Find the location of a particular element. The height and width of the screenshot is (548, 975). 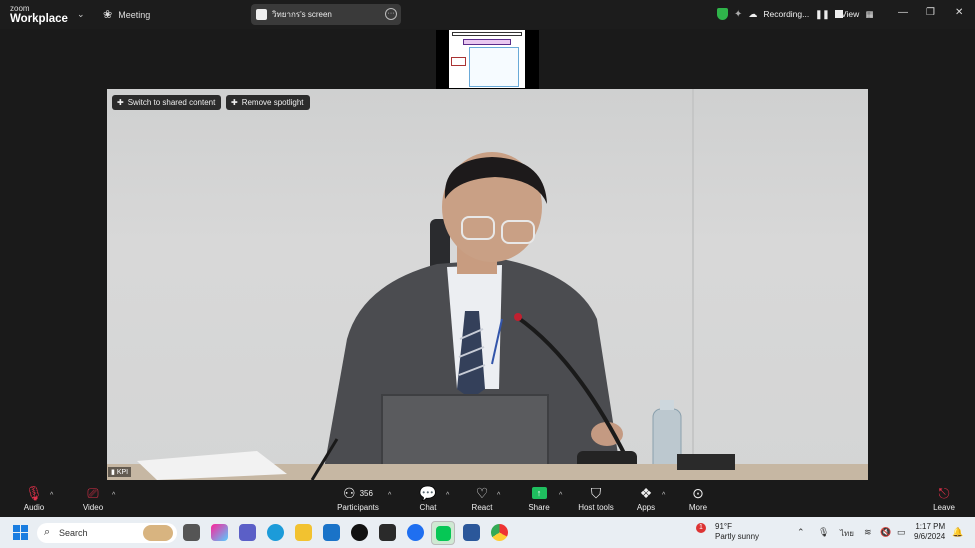

video-caret-icon: ^ is located at coordinates (113, 495).